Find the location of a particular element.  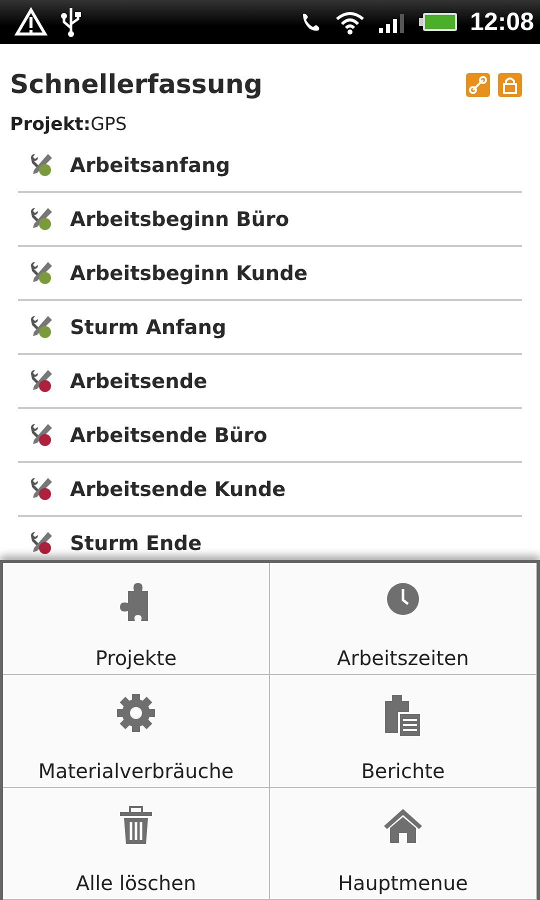

screen-title: Schnellerfassung is located at coordinates (136, 85).